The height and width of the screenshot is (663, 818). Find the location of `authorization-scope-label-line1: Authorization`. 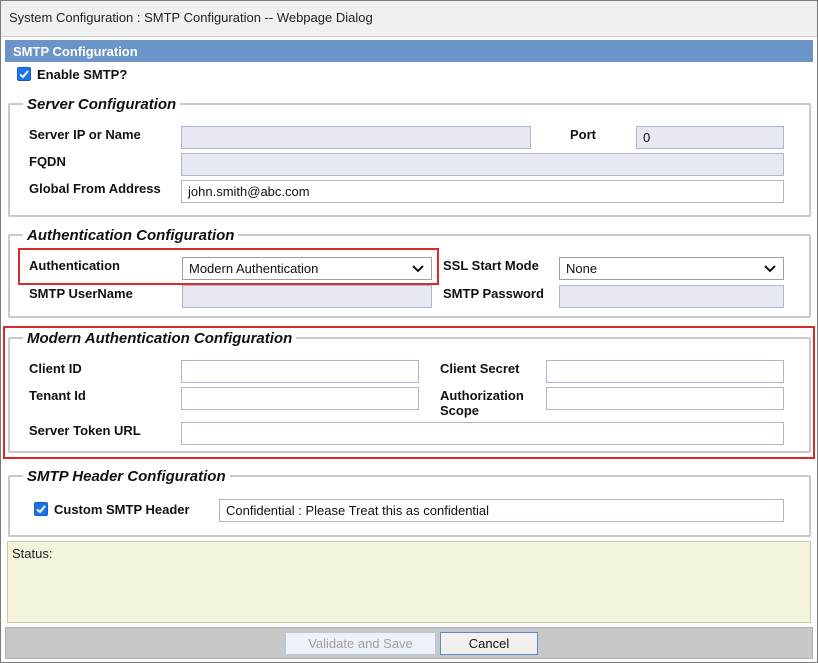

authorization-scope-label-line1: Authorization is located at coordinates (482, 395).